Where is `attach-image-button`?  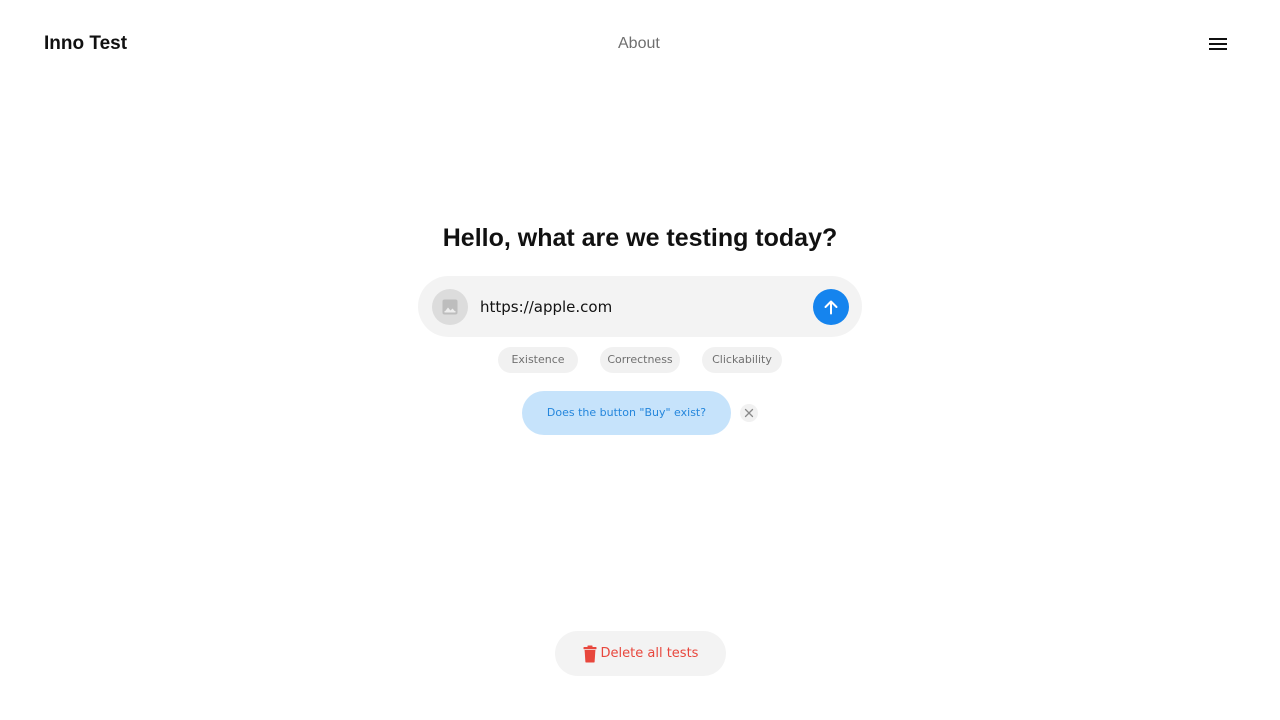 attach-image-button is located at coordinates (450, 307).